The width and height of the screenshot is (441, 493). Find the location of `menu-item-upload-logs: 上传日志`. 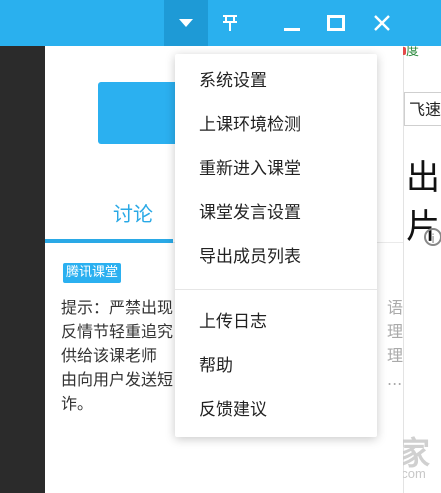

menu-item-upload-logs: 上传日志 is located at coordinates (276, 322).